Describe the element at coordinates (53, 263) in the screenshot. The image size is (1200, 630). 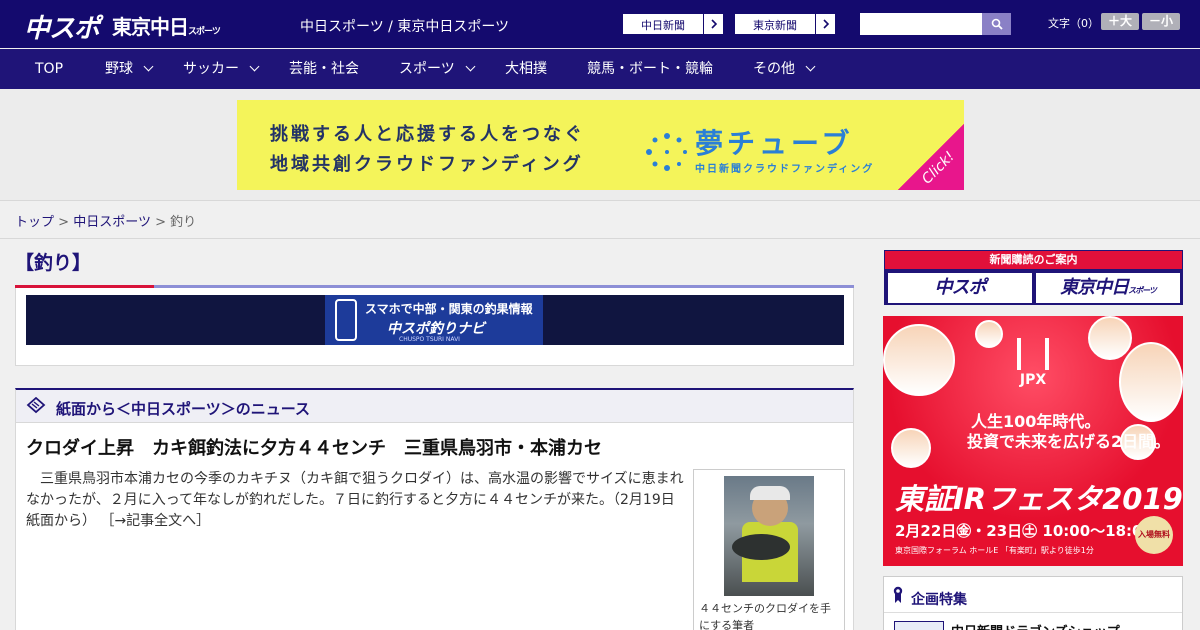
I see `page-title: 【釣り】` at that location.